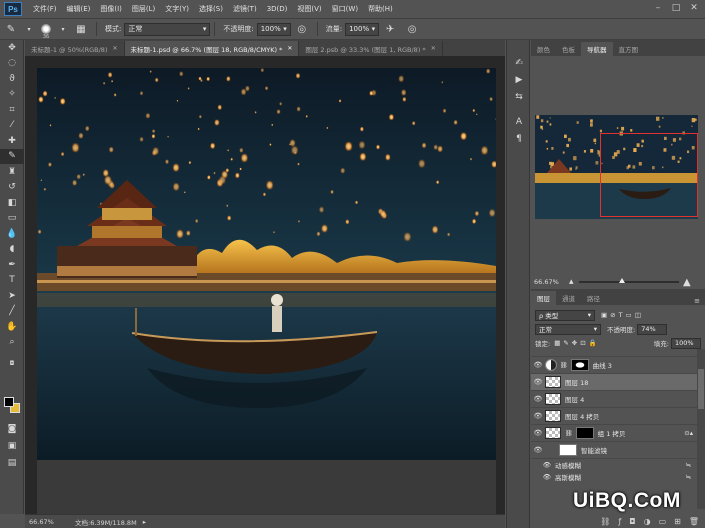 Image resolution: width=705 pixels, height=528 pixels. Describe the element at coordinates (12, 110) in the screenshot. I see `crop-tool-icon: ⌗` at that location.